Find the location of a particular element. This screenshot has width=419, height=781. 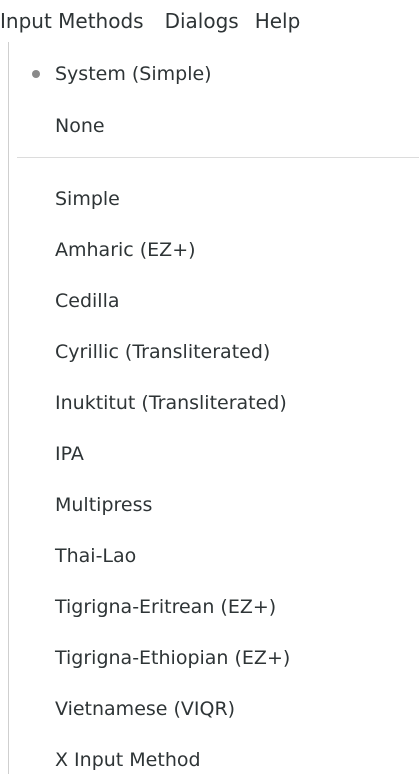

menu-input-methods: Input Methods is located at coordinates (76, 21).